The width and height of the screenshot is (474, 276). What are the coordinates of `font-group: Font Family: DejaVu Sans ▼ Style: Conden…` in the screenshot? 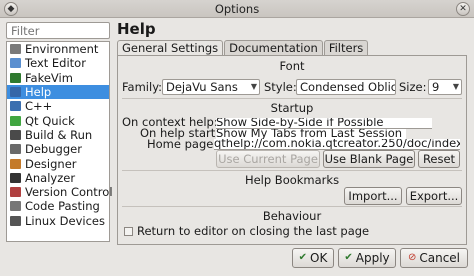 It's located at (292, 79).